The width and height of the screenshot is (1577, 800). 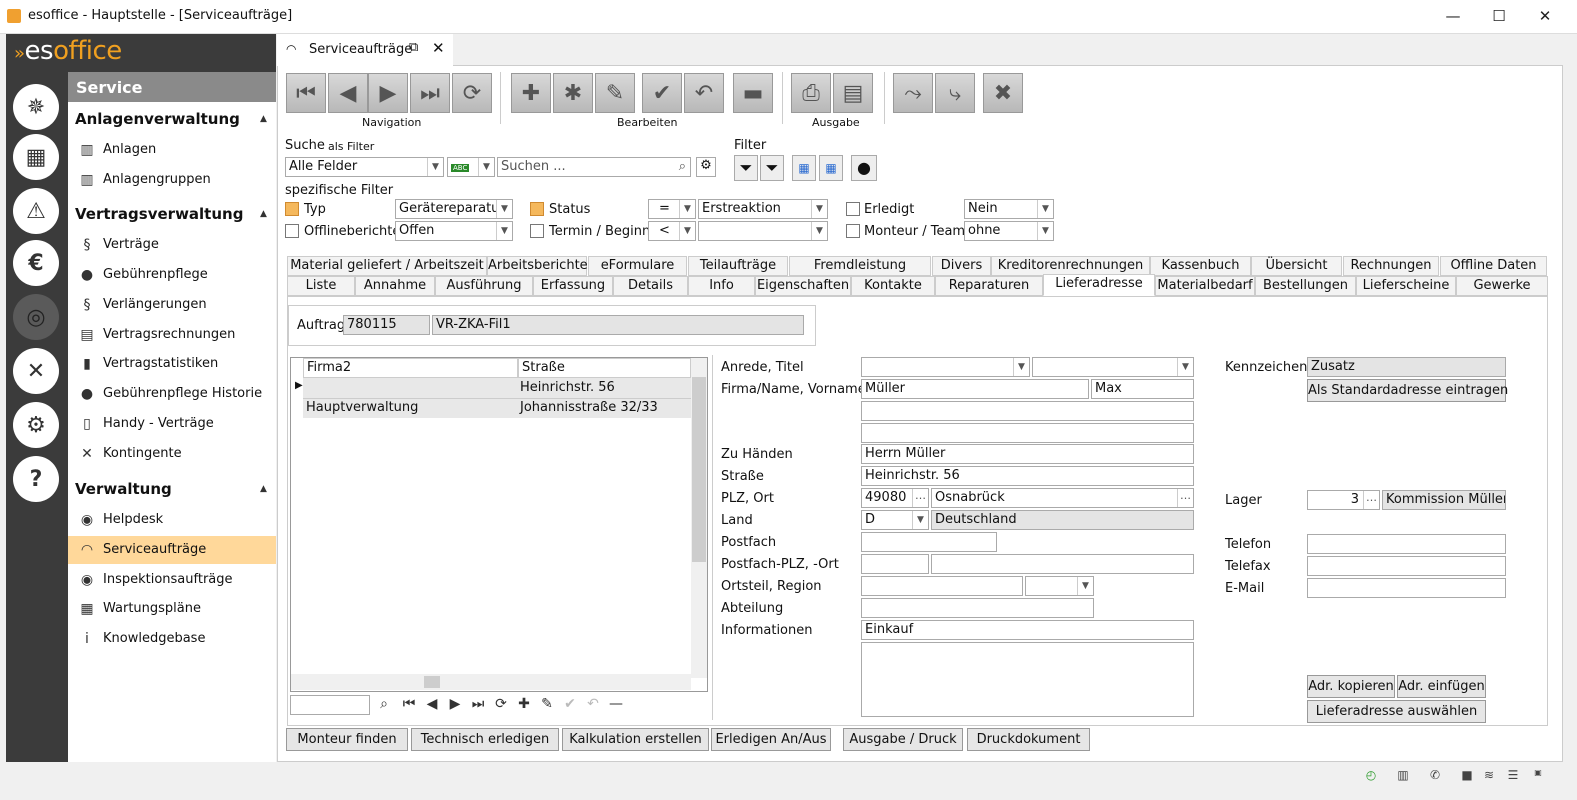 I want to click on monteur-finden-button: Monteur finden, so click(x=347, y=739).